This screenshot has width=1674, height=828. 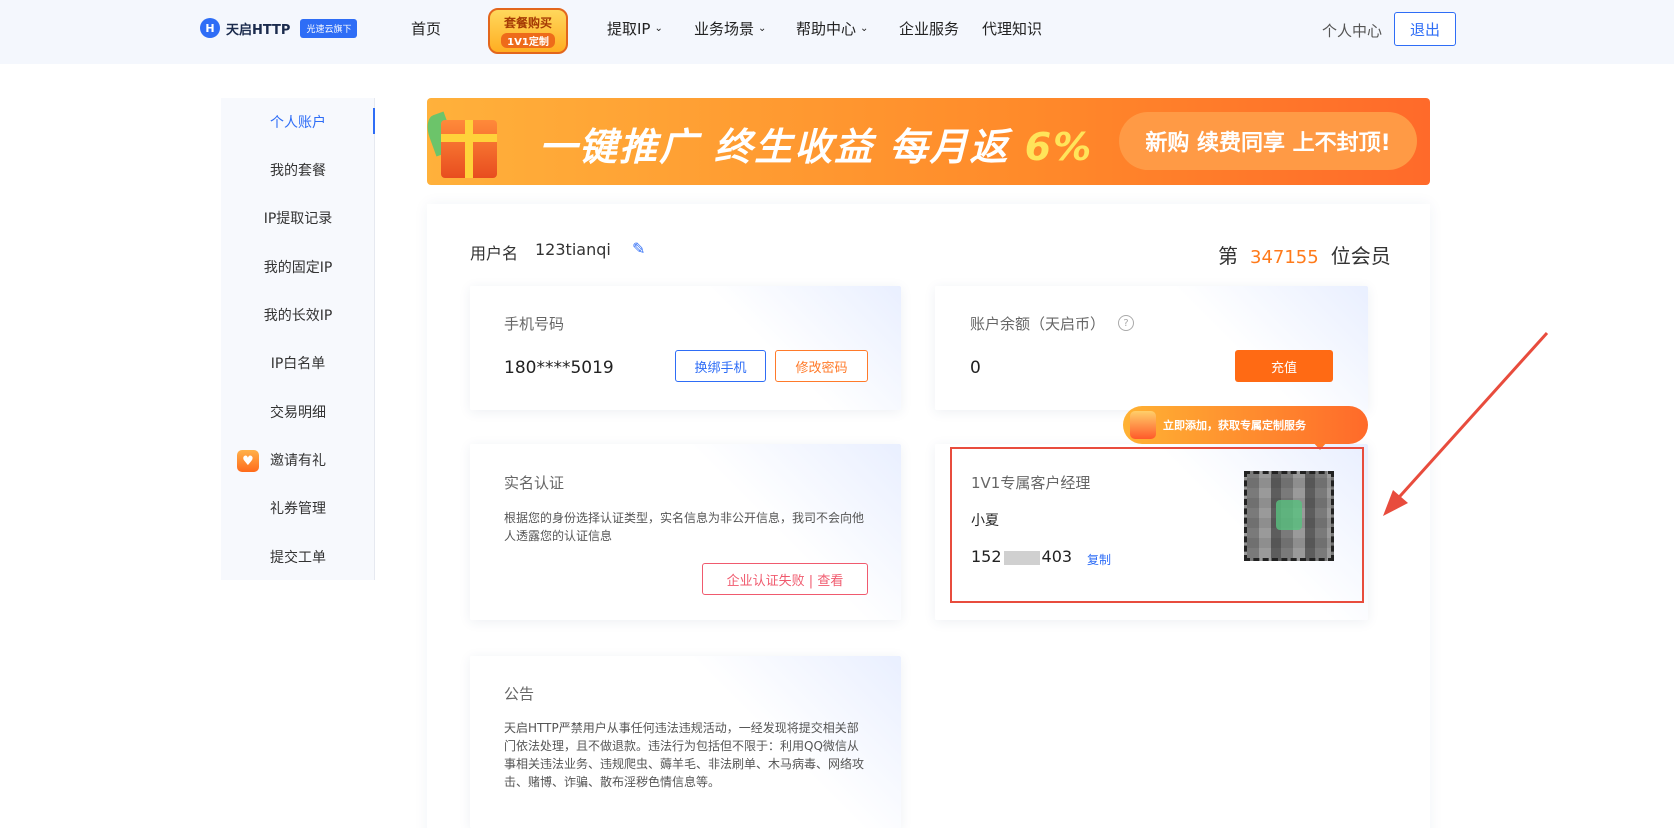 What do you see at coordinates (1395, 503) in the screenshot?
I see `arrow-head` at bounding box center [1395, 503].